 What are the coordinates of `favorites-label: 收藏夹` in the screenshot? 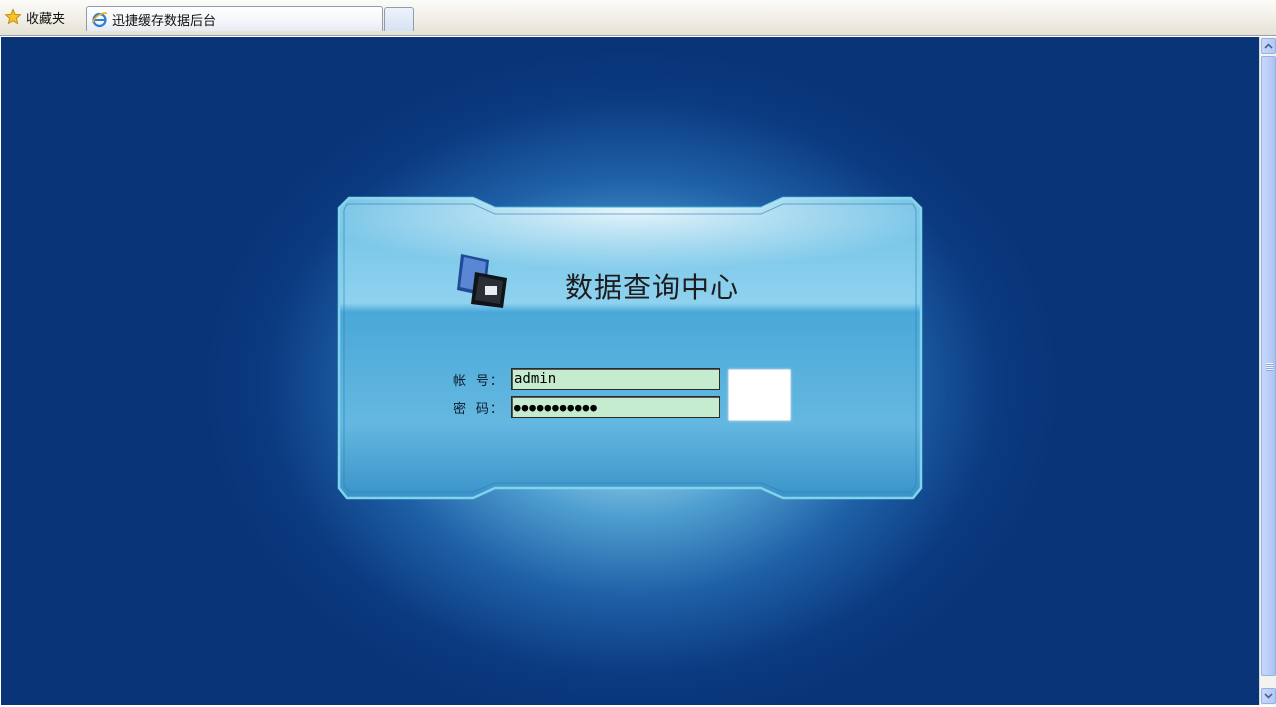 It's located at (46, 19).